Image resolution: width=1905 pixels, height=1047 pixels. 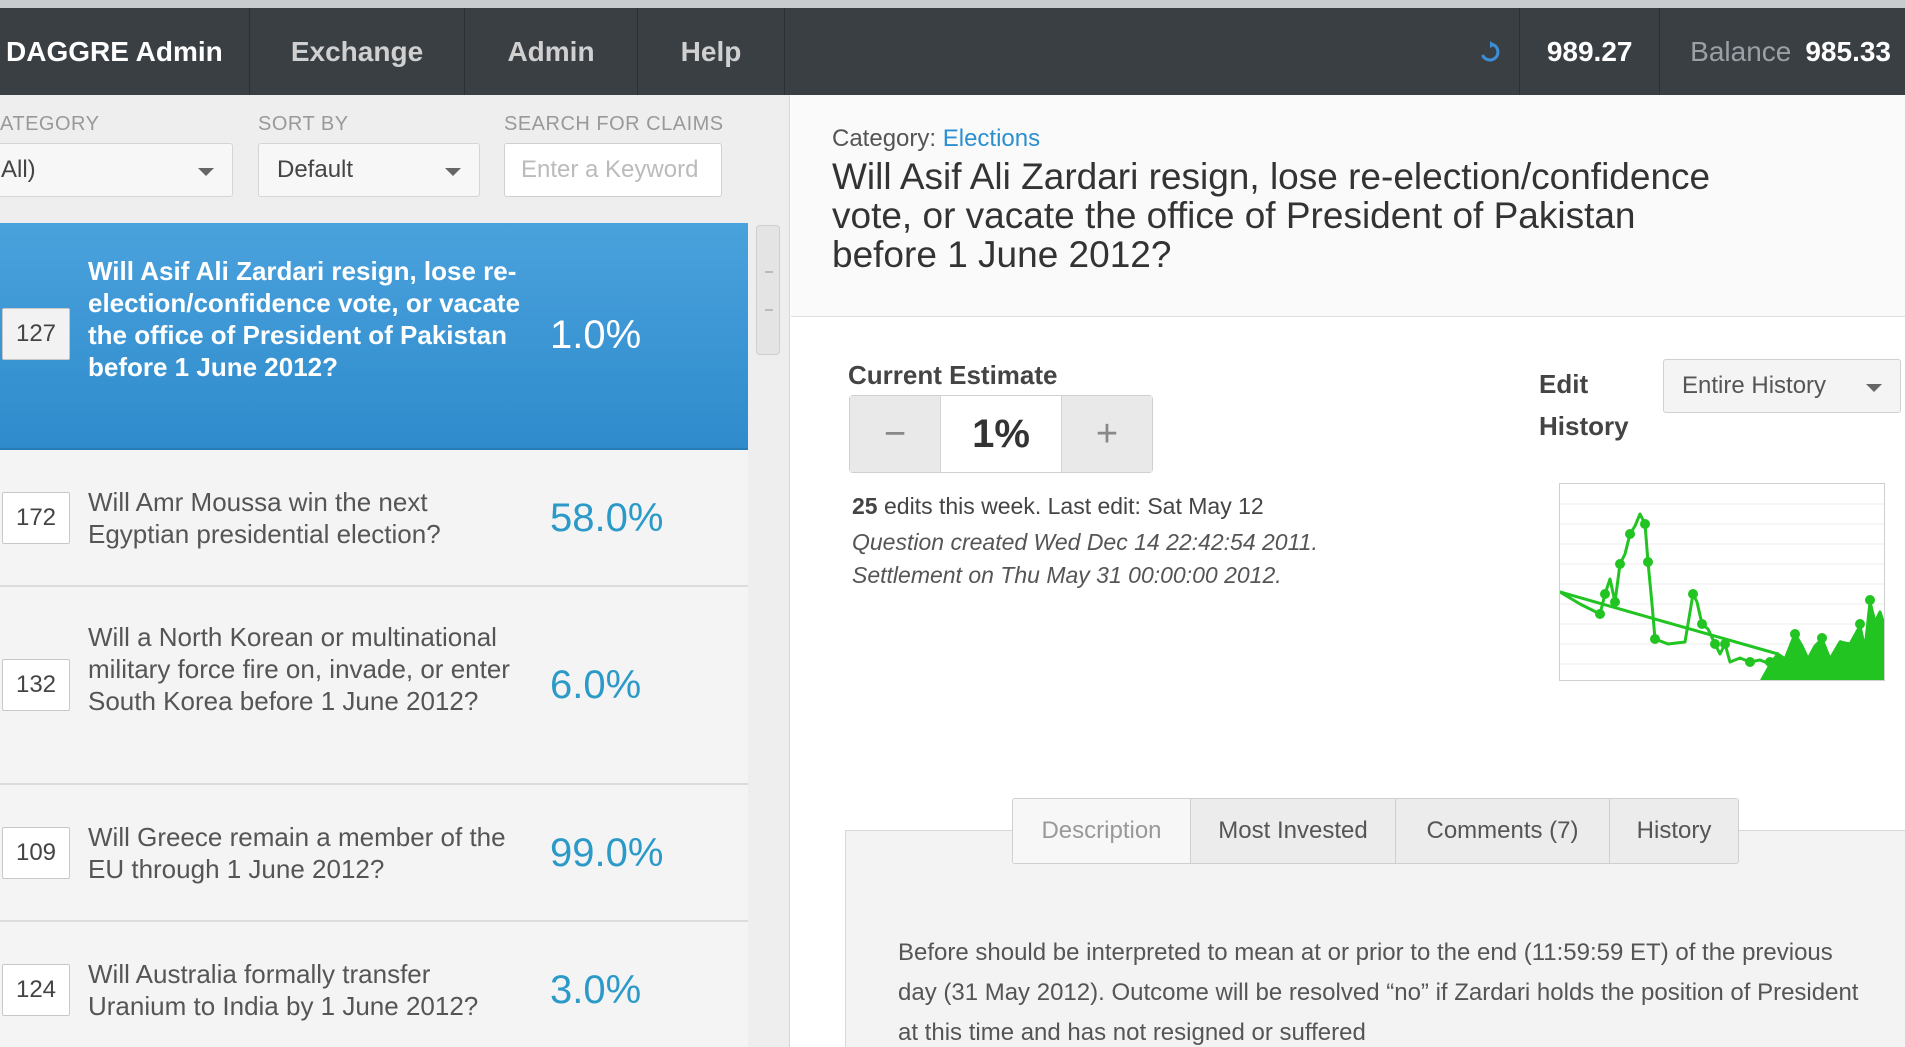 I want to click on claim-percent: 1.0%, so click(x=596, y=335).